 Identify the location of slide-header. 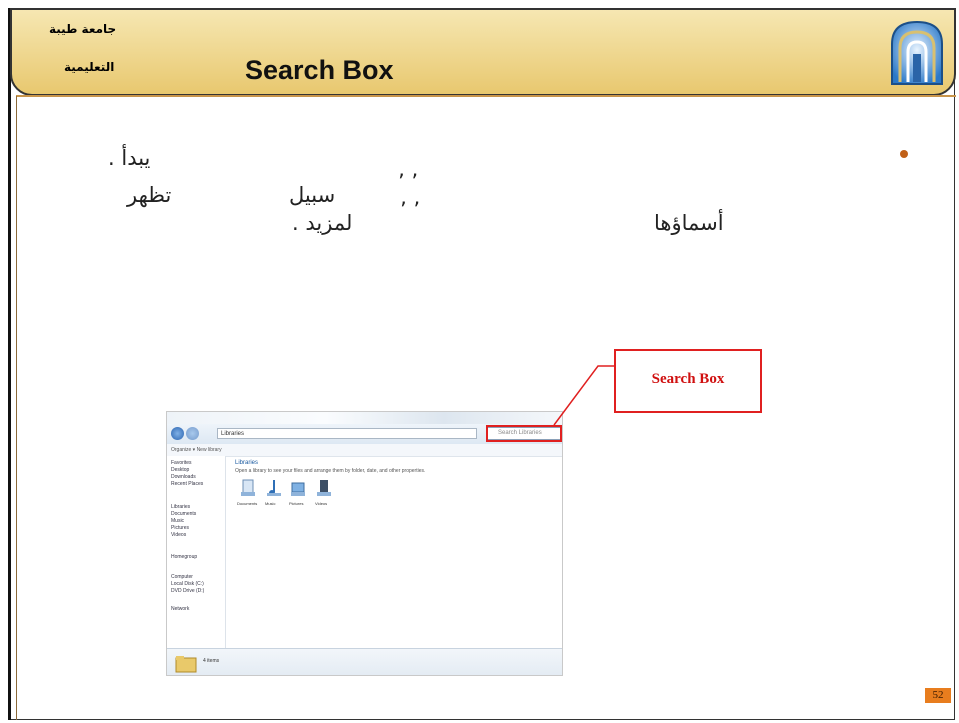
(483, 52).